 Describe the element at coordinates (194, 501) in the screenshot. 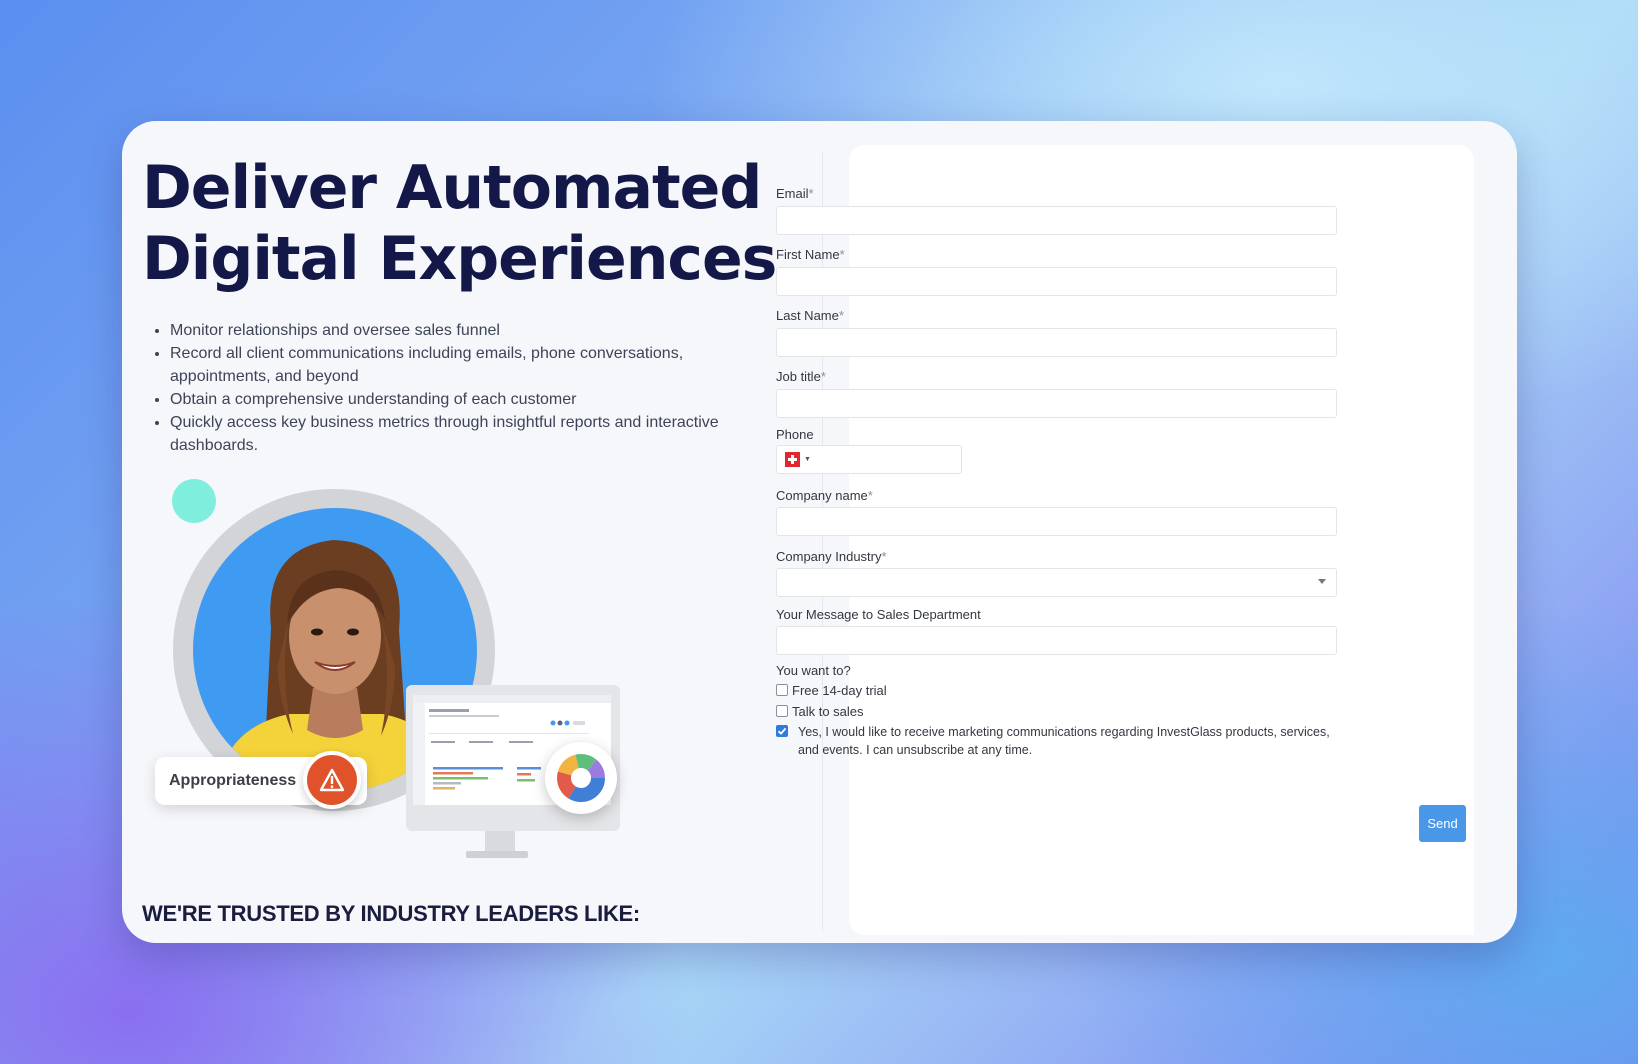

I see `decorative-dot` at that location.